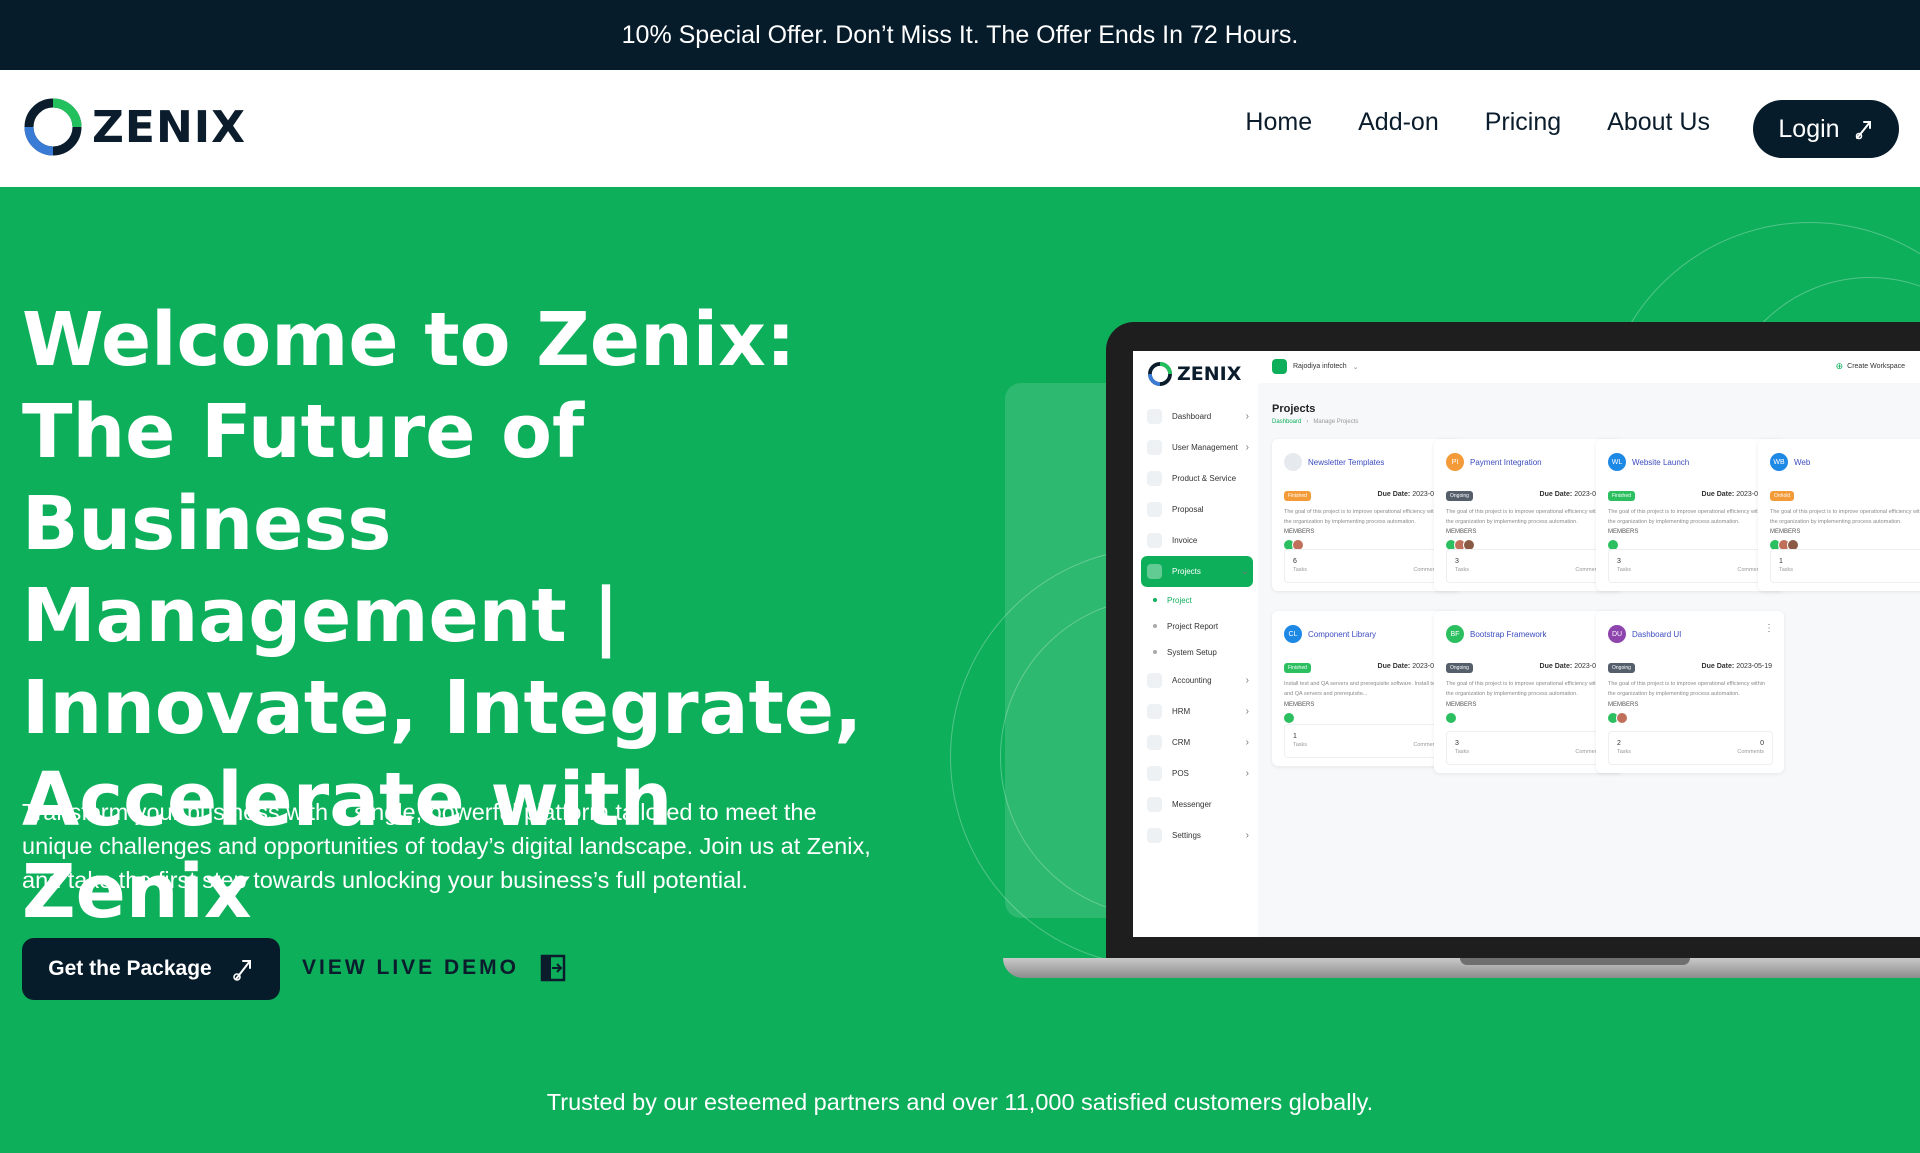  I want to click on view-live-demo-label: VIEW LIVE DEMO, so click(411, 967).